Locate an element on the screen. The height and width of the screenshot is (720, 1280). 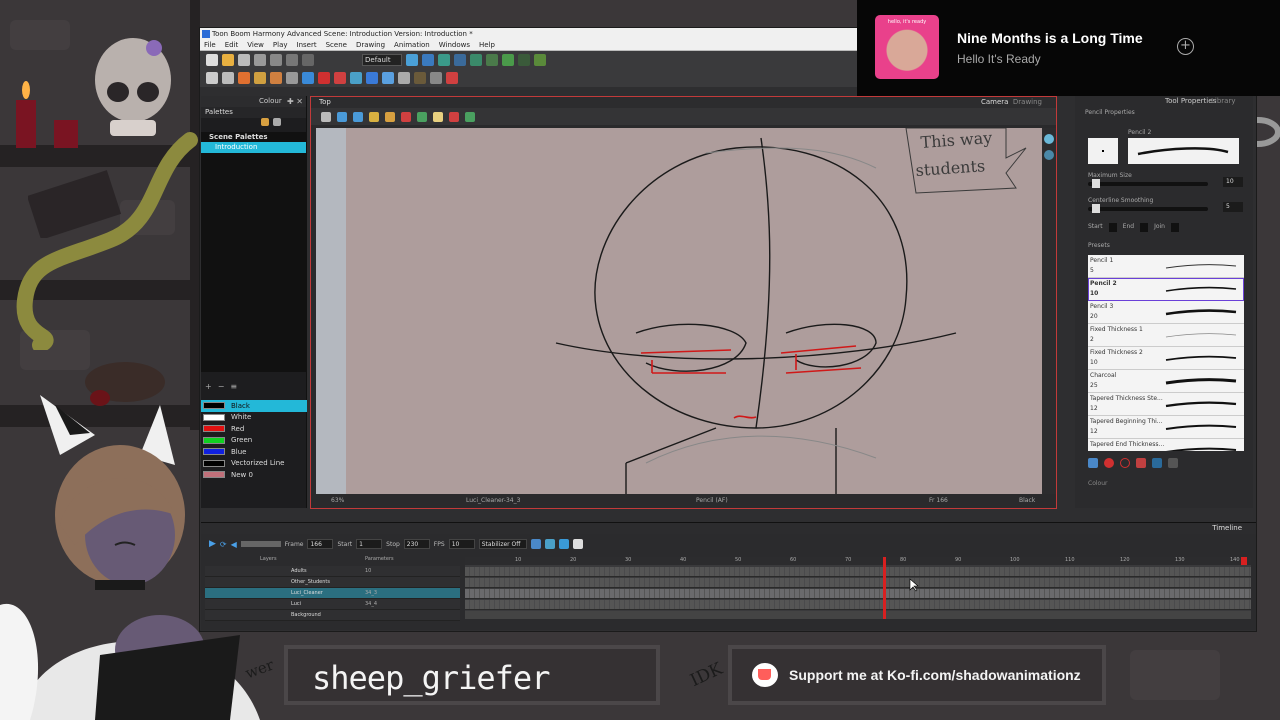
safe-area-icon is located at coordinates (342, 116).